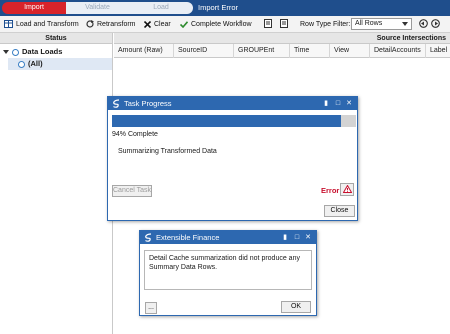 The height and width of the screenshot is (334, 450). I want to click on status-panel-header: Status, so click(56, 38).